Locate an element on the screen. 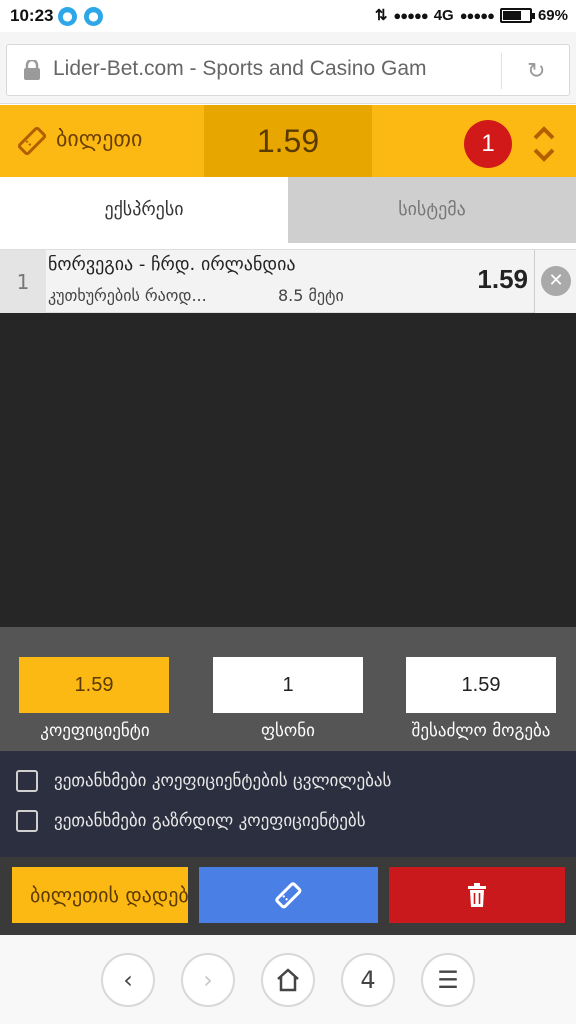 Image resolution: width=576 pixels, height=1024 pixels. agree-odds-change-row: ვეთანხმები კოეფიციენტების ცვლილებას is located at coordinates (203, 781).